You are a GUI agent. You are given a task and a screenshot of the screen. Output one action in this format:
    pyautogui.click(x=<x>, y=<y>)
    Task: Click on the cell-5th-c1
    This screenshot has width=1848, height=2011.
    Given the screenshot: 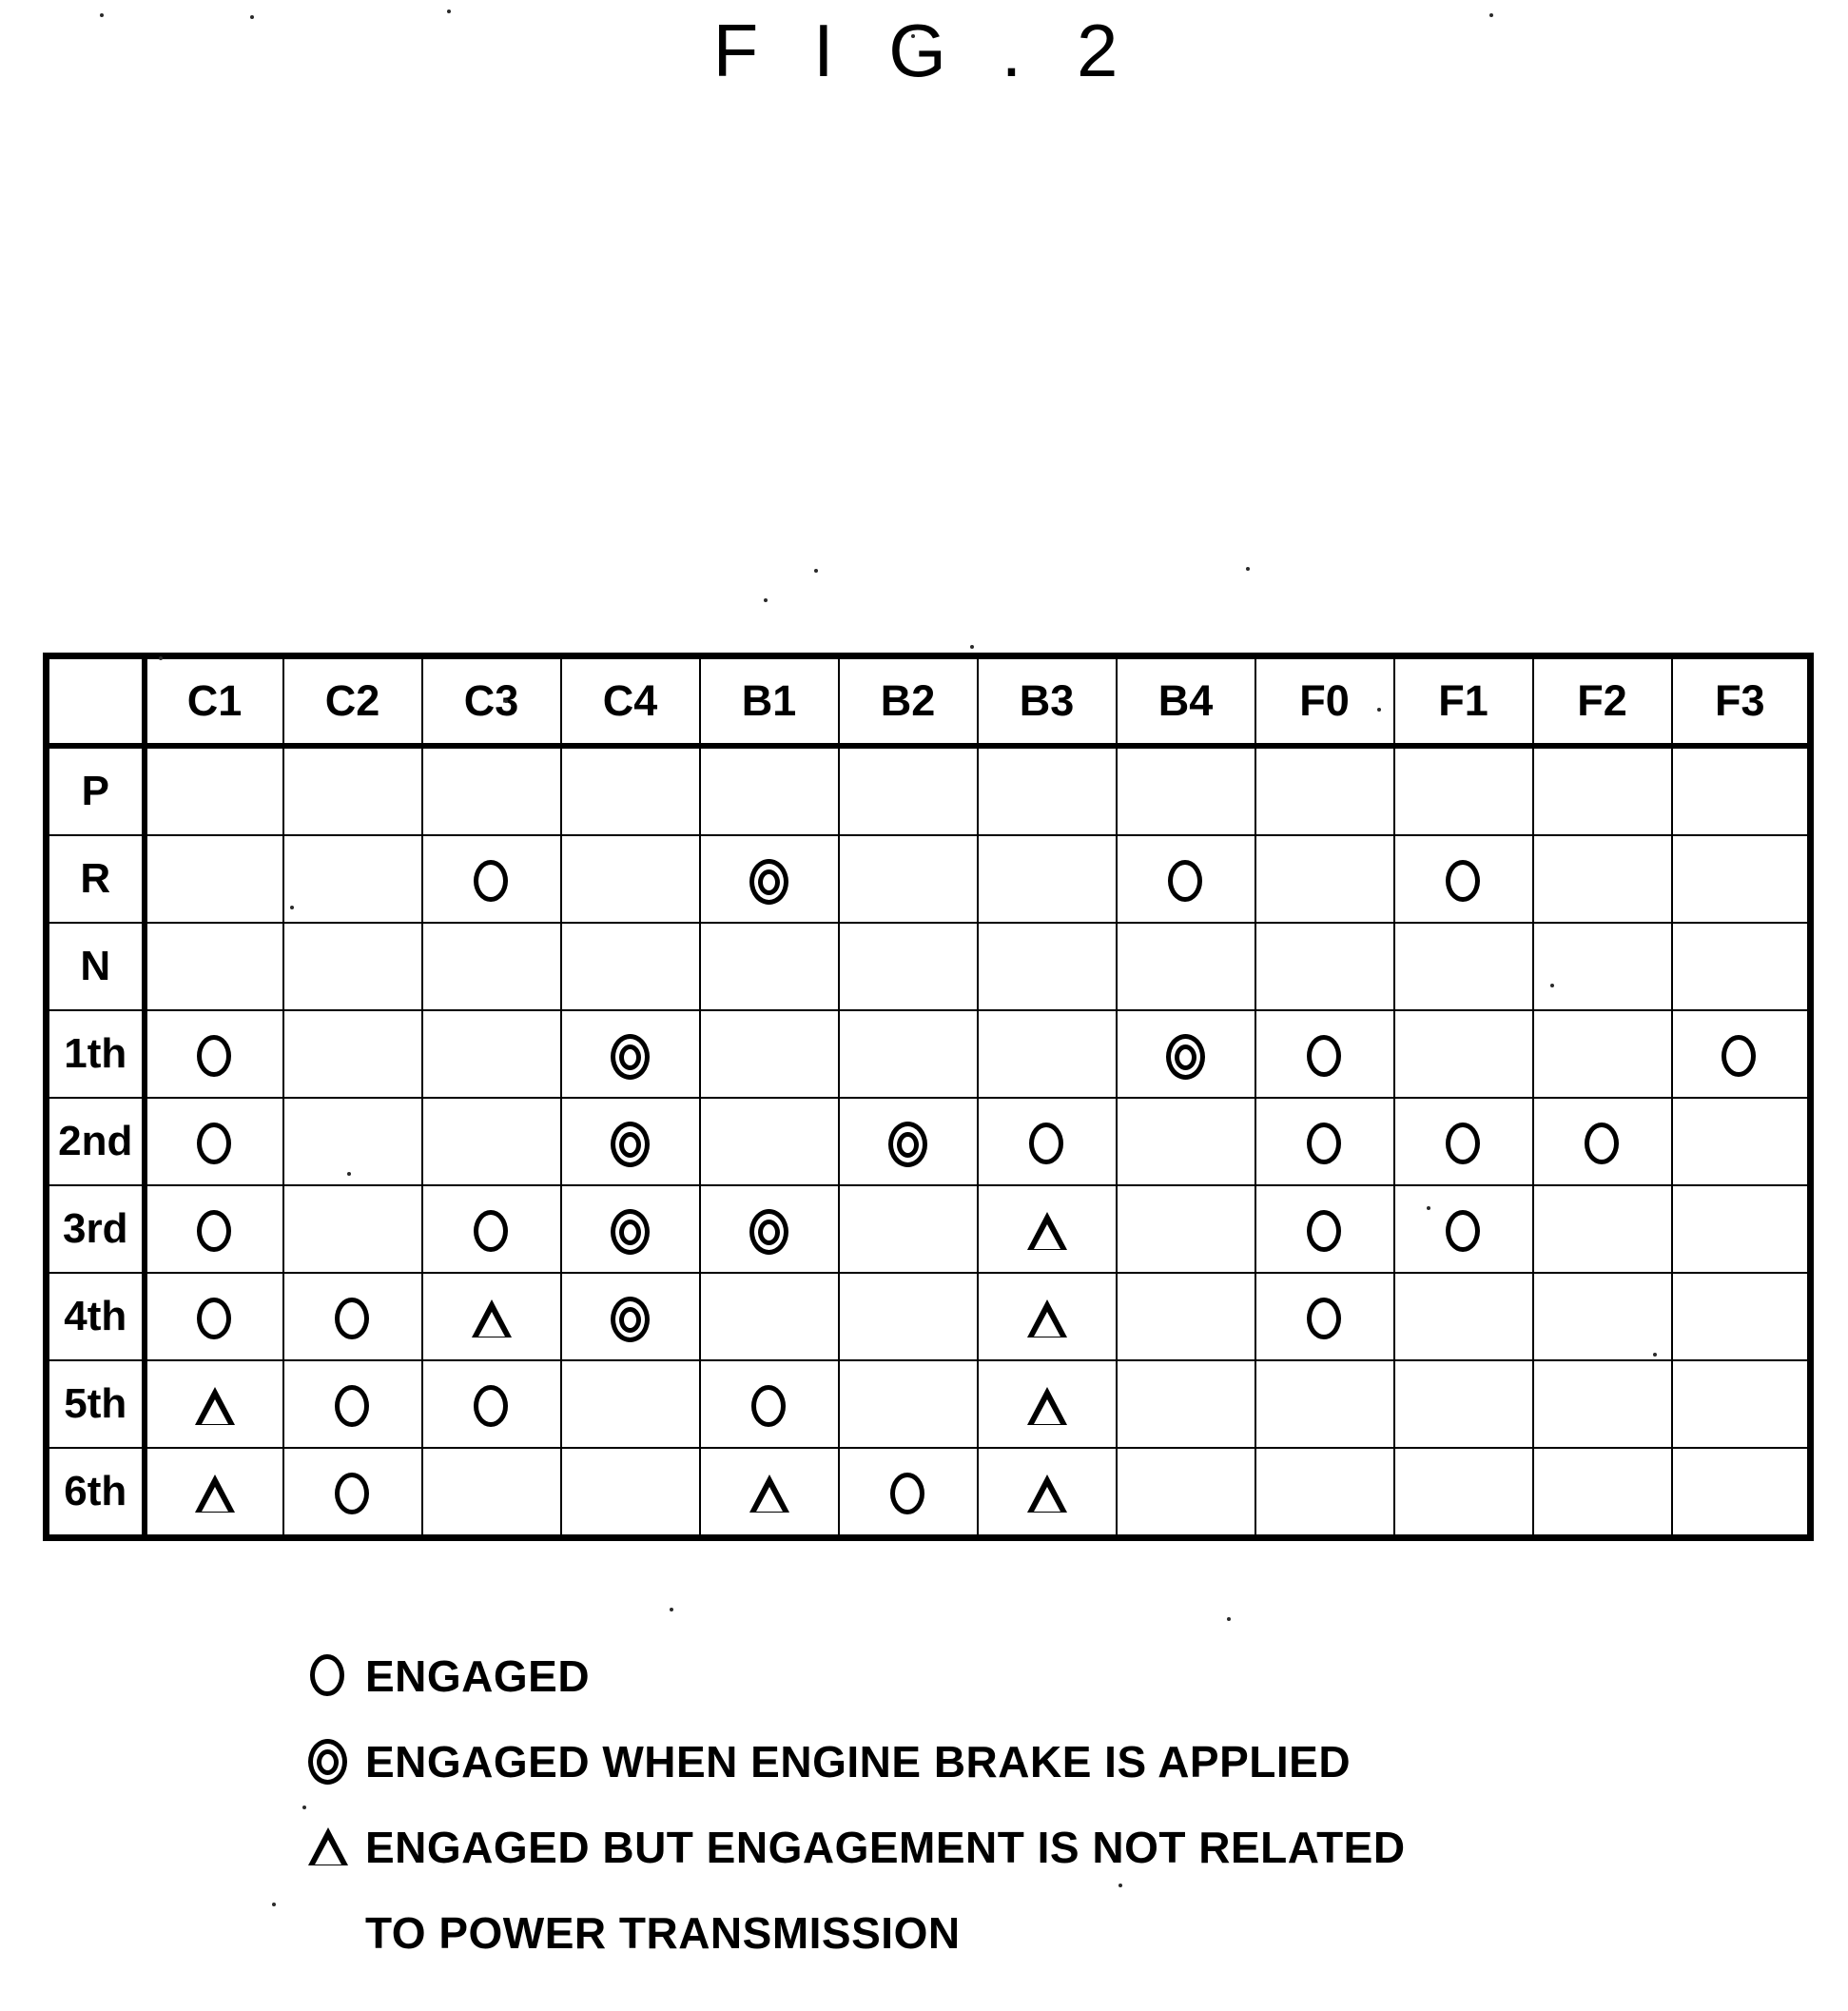 What is the action you would take?
    pyautogui.click(x=213, y=1404)
    